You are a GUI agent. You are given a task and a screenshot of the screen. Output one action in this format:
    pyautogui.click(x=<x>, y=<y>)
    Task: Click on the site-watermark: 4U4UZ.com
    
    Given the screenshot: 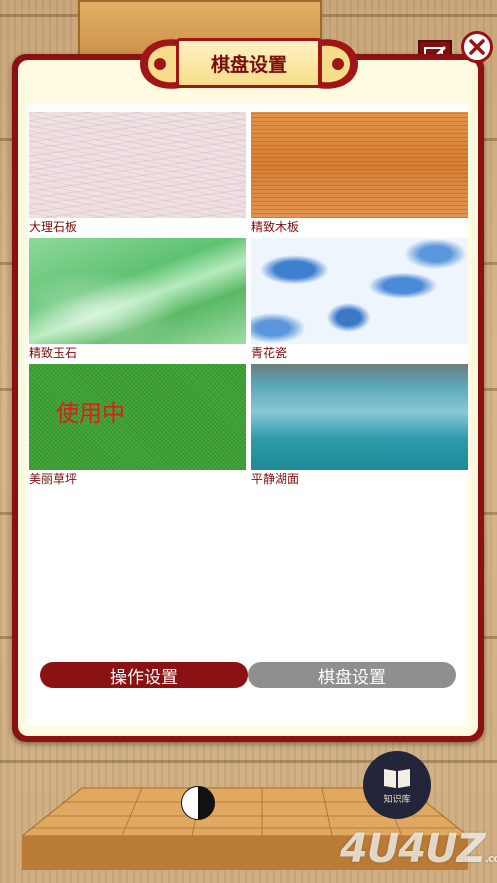 What is the action you would take?
    pyautogui.click(x=418, y=850)
    